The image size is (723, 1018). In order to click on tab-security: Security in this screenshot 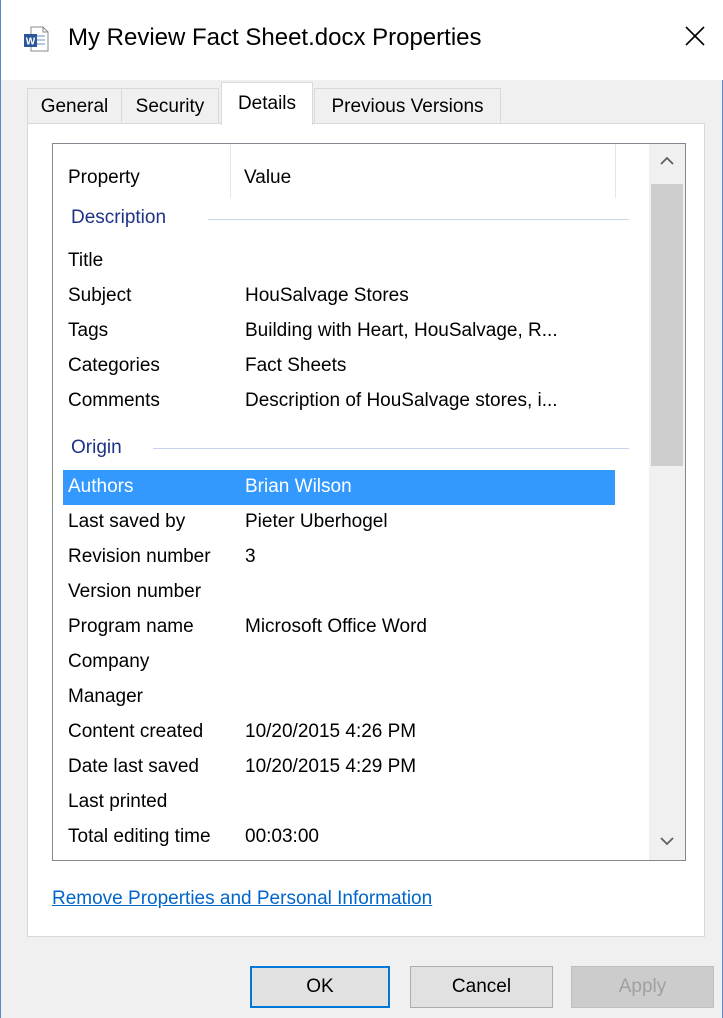, I will do `click(170, 106)`.